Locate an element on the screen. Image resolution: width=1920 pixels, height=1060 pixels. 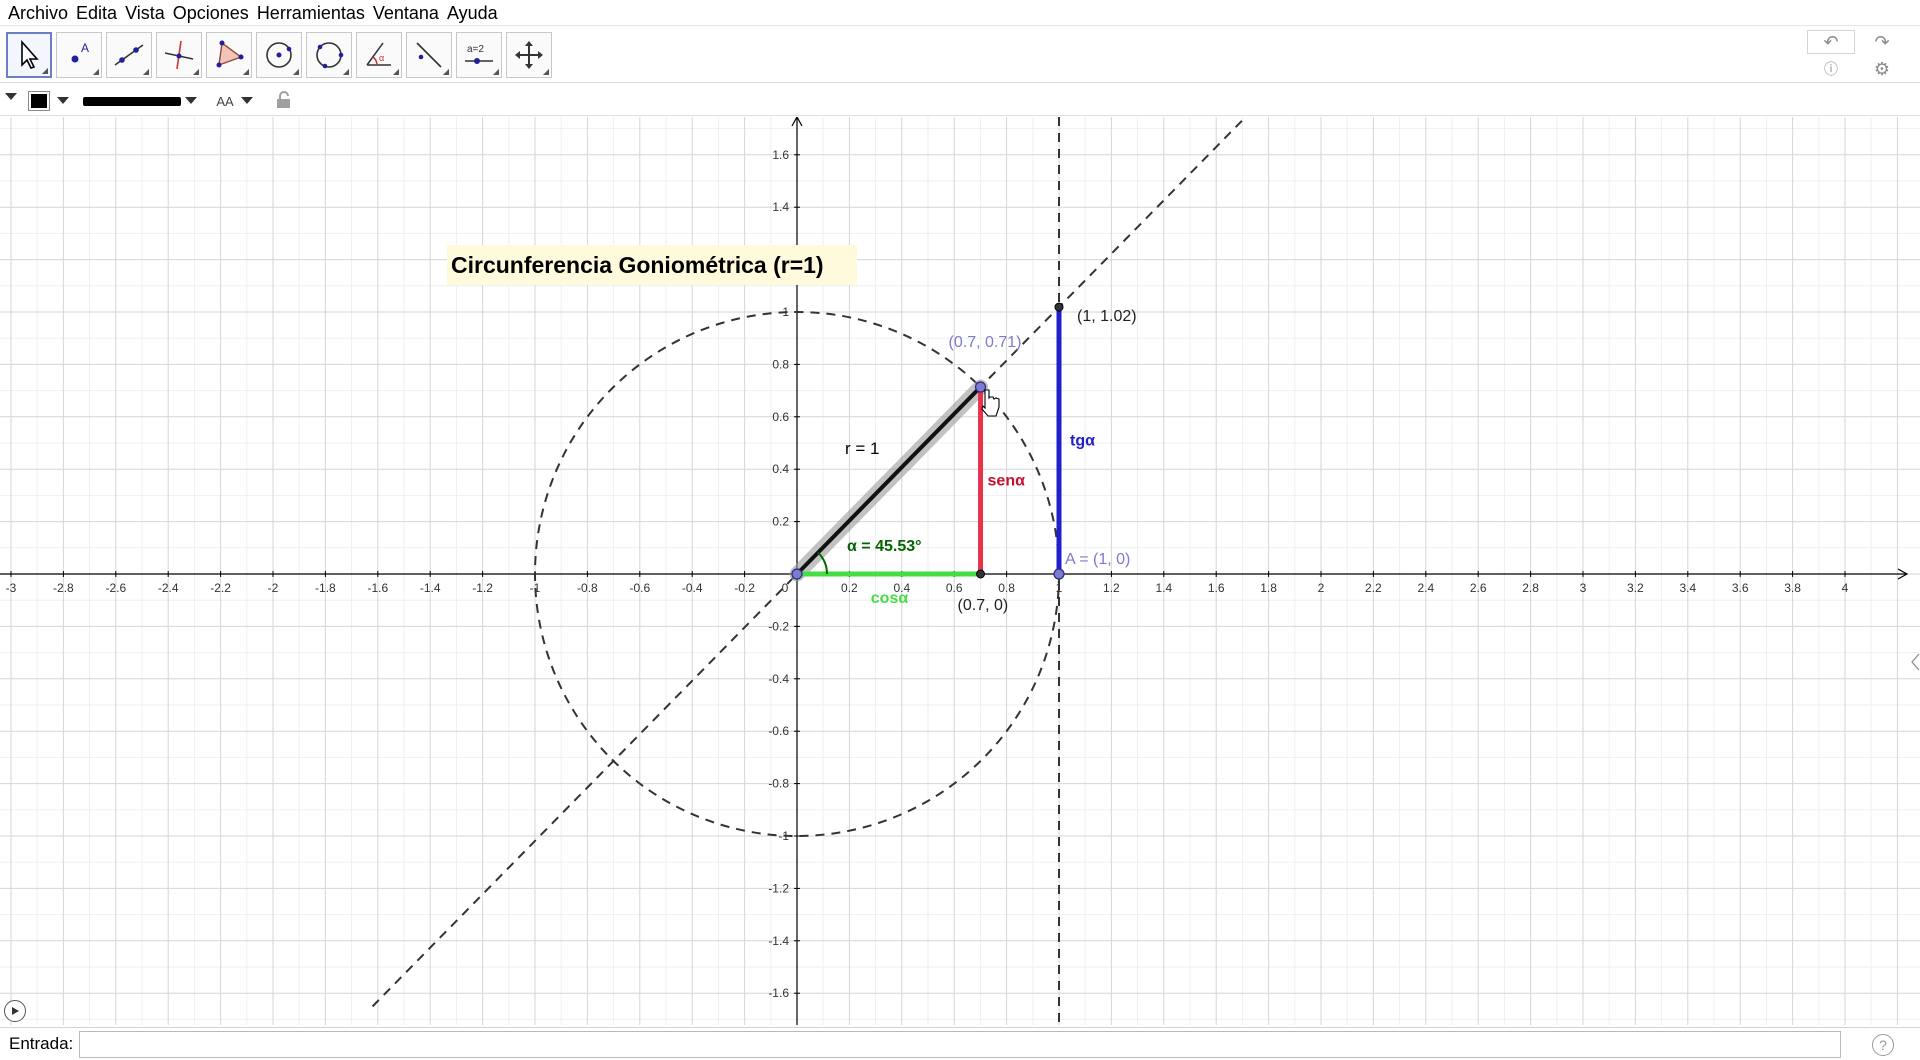
circle-point-p is located at coordinates (980, 387).